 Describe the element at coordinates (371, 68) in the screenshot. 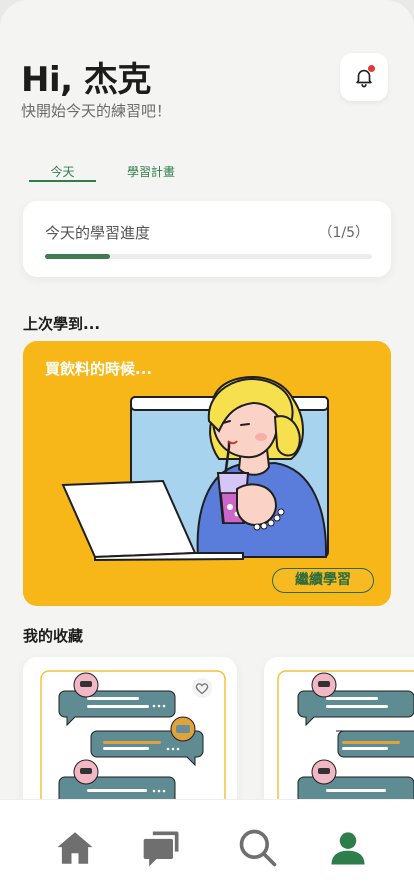

I see `notification-dot` at that location.